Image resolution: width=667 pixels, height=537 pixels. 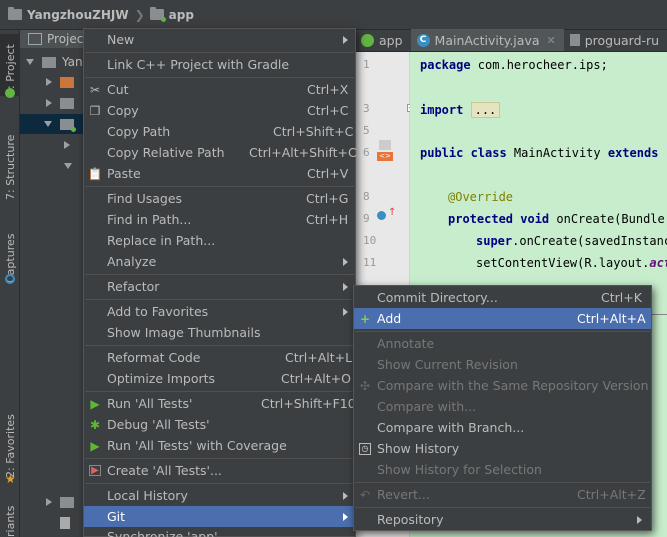 I want to click on code-line-class: public class MainActivity extends, so click(x=539, y=153).